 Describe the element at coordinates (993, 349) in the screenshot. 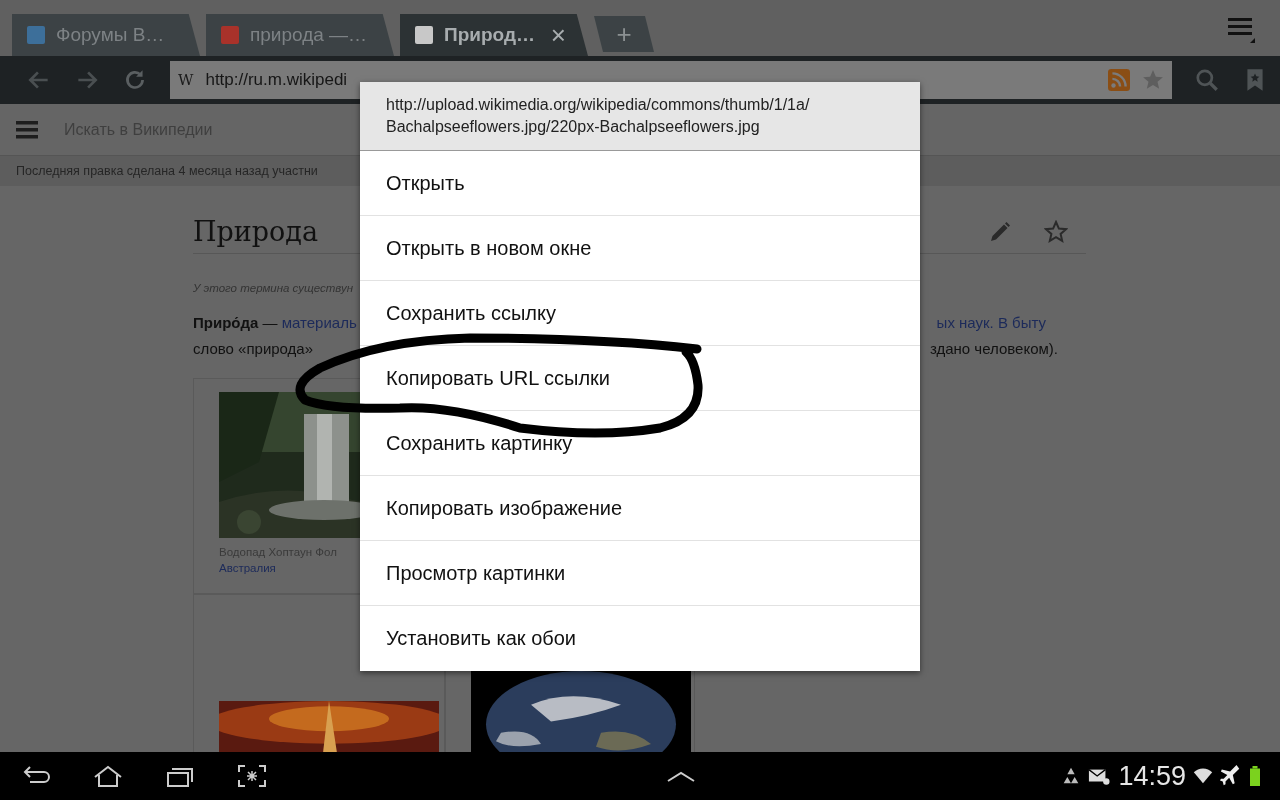

I see `paragraph-text: здано человеком).` at that location.